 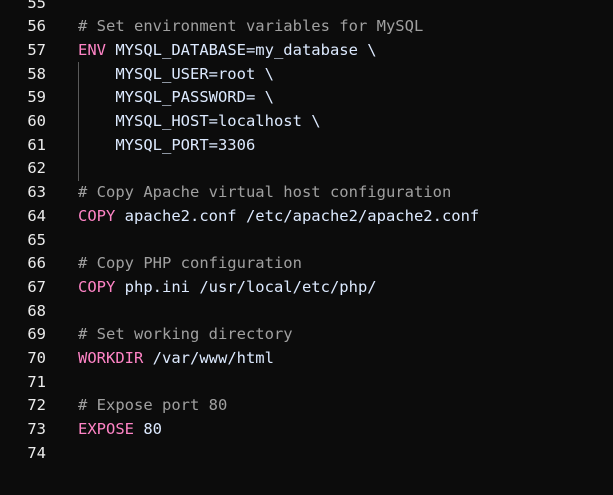 What do you see at coordinates (241, 49) in the screenshot?
I see `code-text: MYSQL_DATABASE=my_database \` at bounding box center [241, 49].